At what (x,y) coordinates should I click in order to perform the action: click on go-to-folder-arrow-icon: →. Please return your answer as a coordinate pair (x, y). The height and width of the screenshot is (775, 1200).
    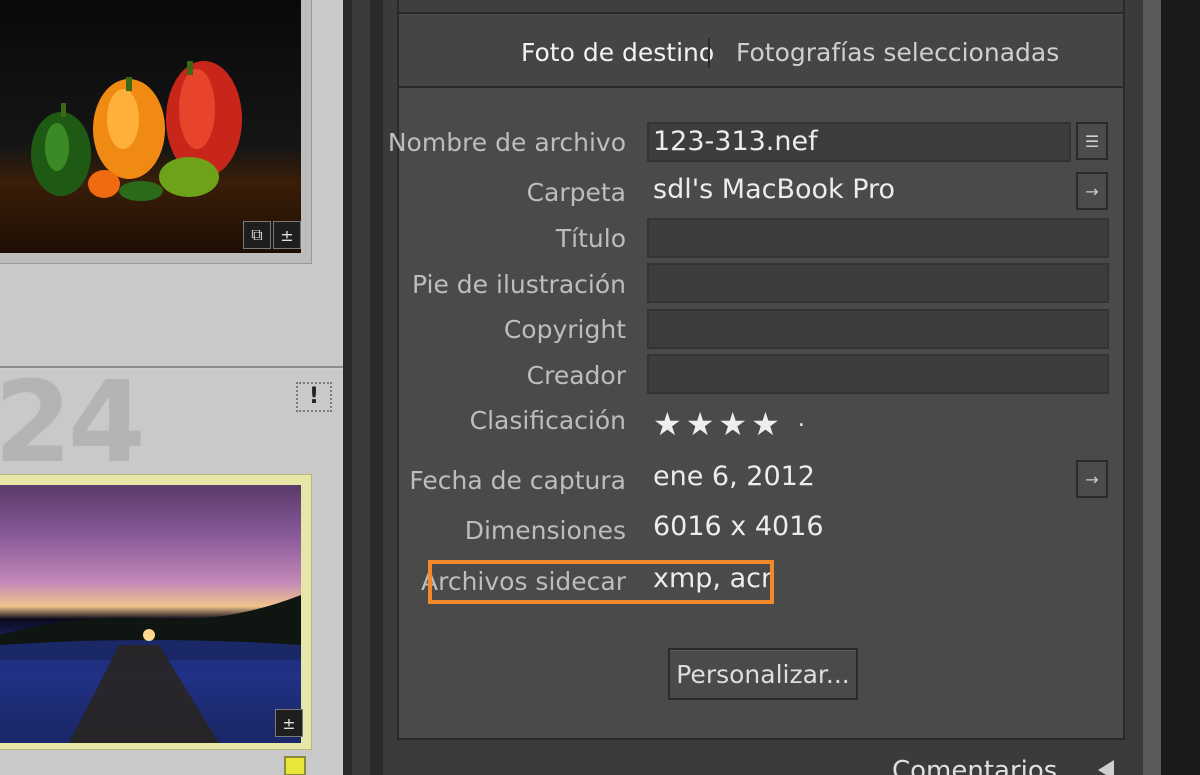
    Looking at the image, I should click on (1092, 191).